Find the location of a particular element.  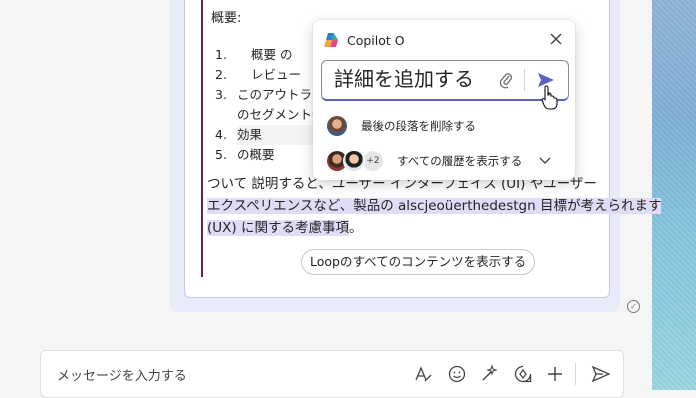

copilot-compose-icon is located at coordinates (489, 374).